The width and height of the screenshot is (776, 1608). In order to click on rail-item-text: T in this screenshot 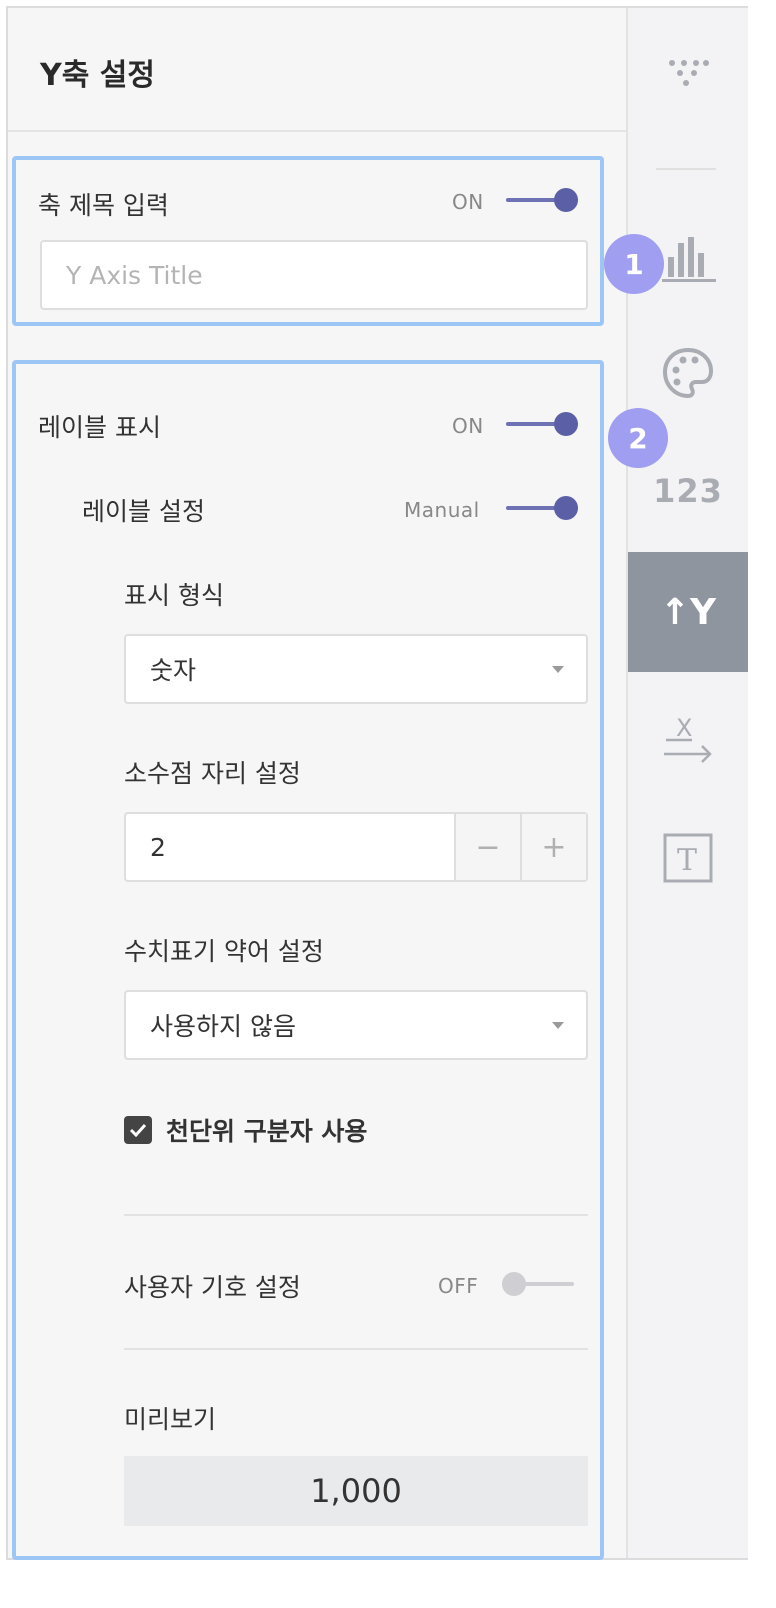, I will do `click(688, 858)`.